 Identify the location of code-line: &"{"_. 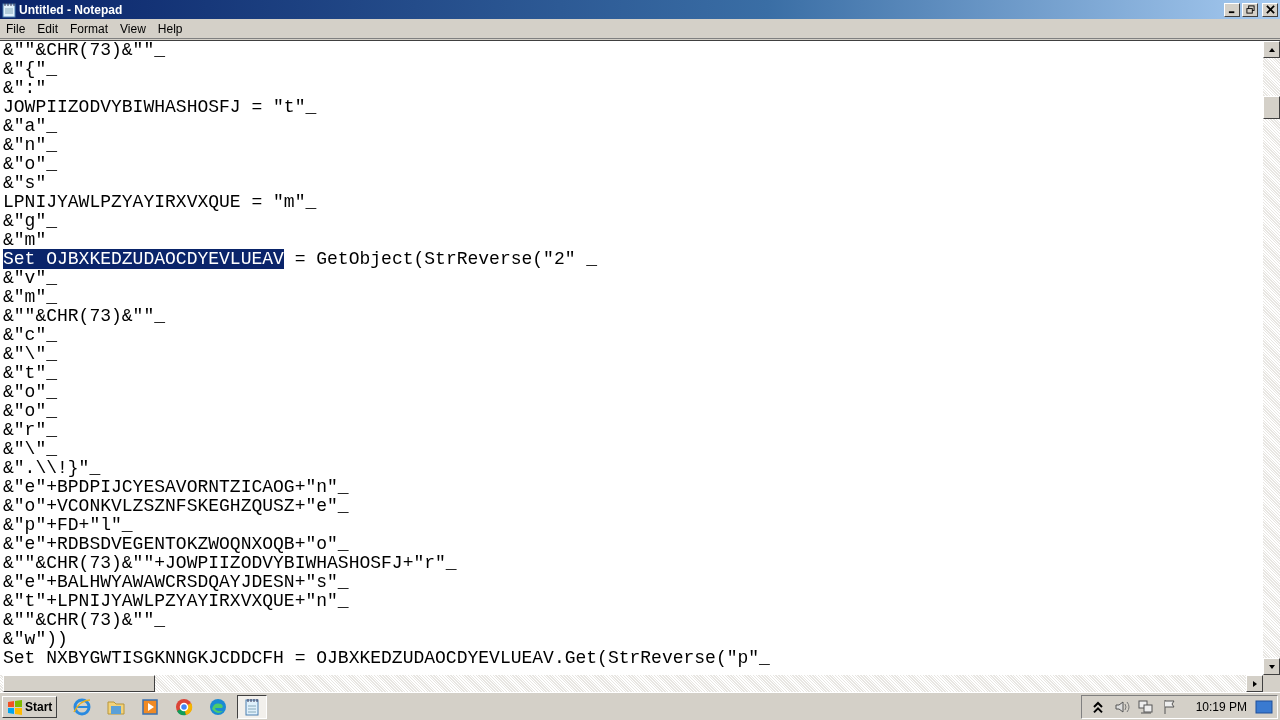
(30, 69).